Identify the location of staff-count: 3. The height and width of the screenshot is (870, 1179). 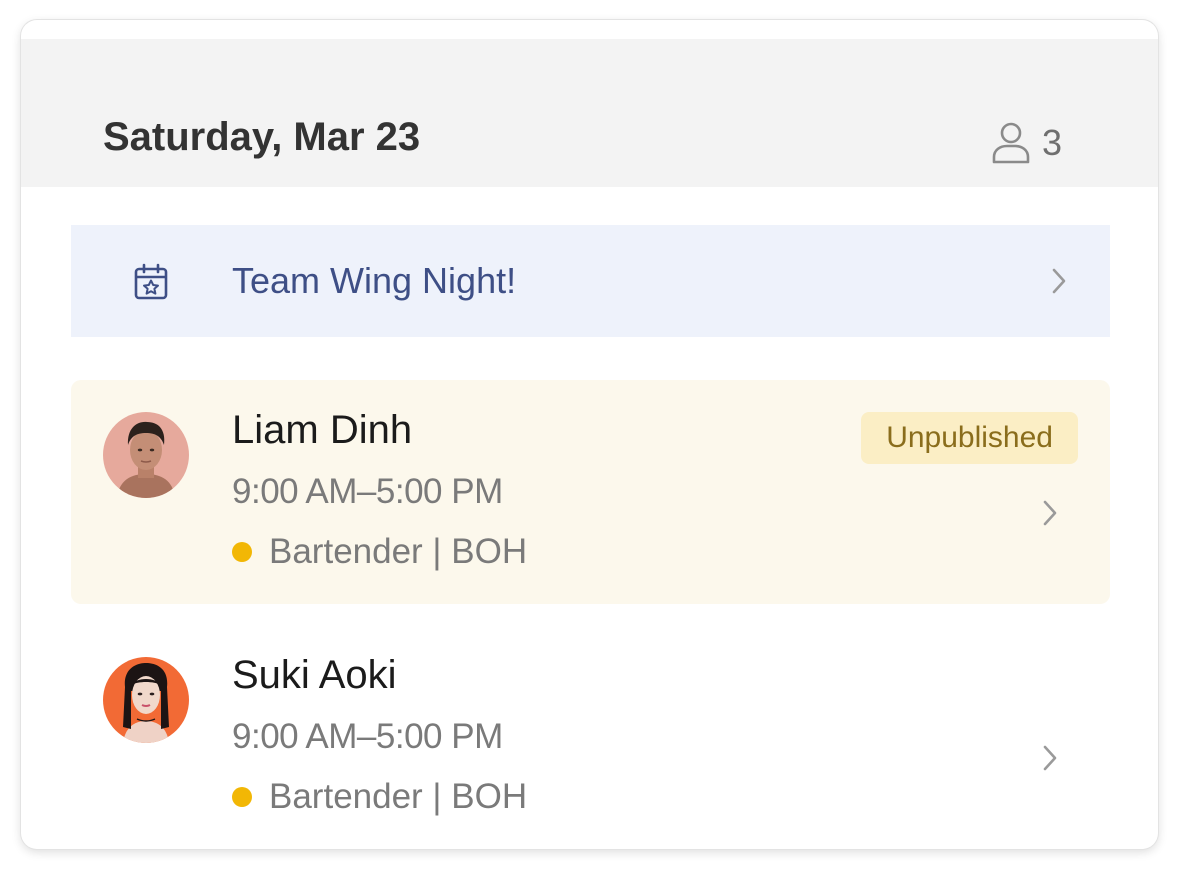
(1026, 143).